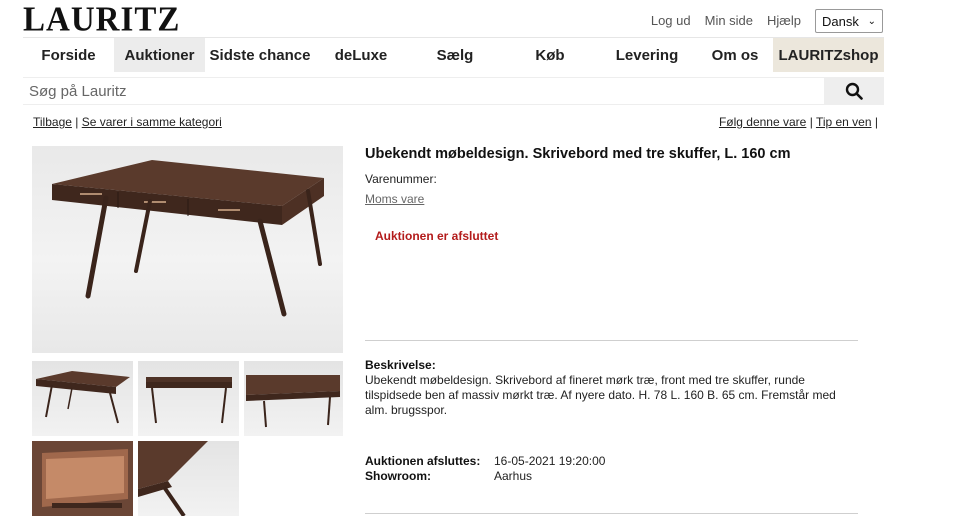 The height and width of the screenshot is (520, 960). I want to click on nav-item-lauritzshop: LAURITZshop, so click(828, 55).